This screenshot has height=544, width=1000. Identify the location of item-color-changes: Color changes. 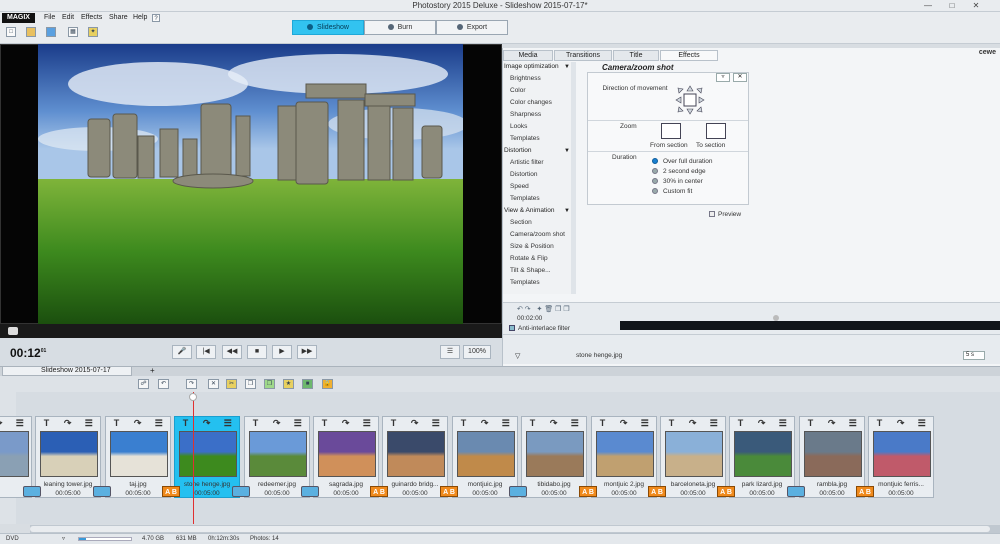
(531, 102).